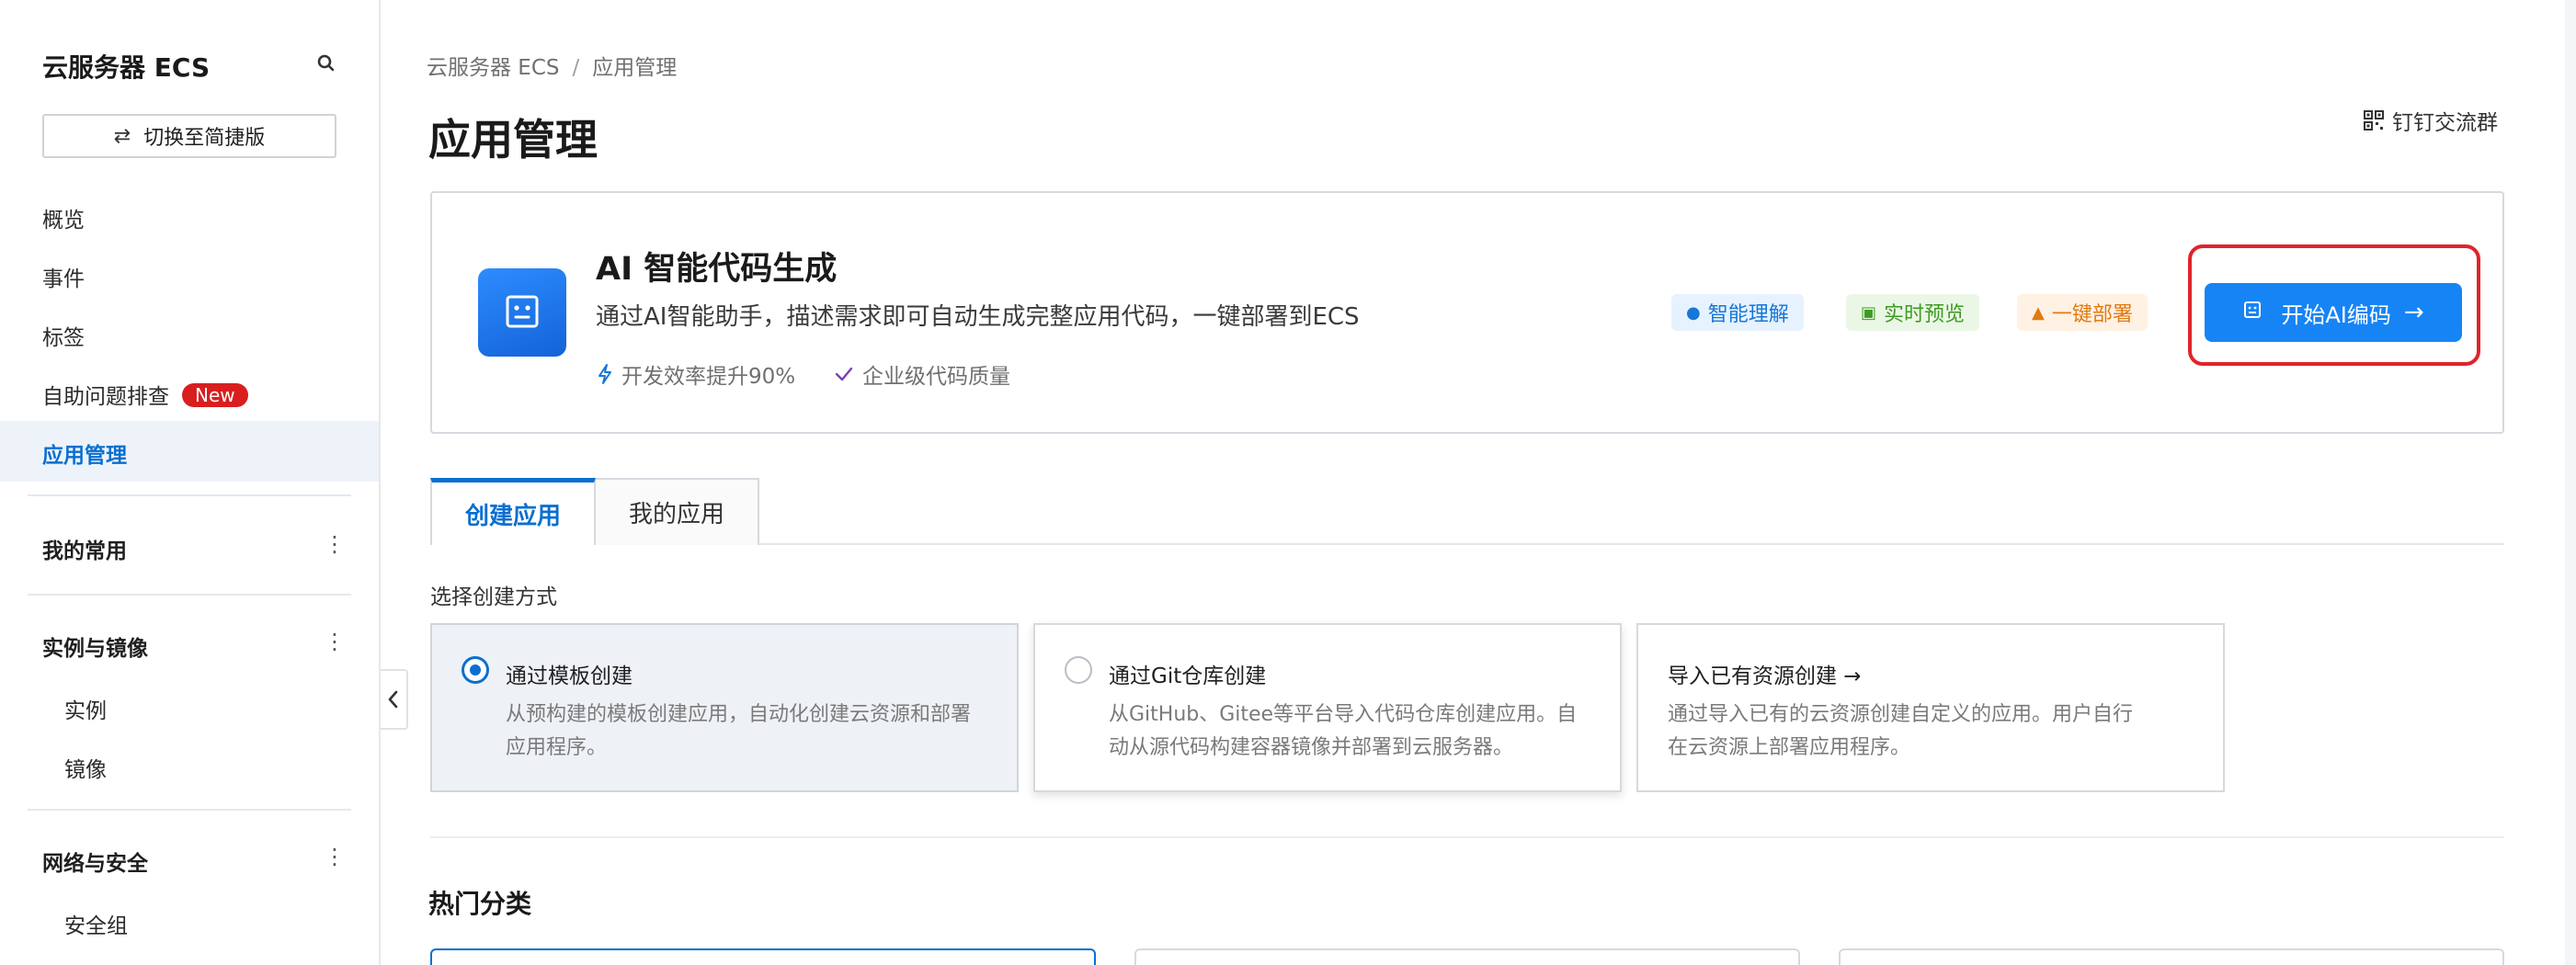  What do you see at coordinates (513, 140) in the screenshot?
I see `page-title: 应用管理` at bounding box center [513, 140].